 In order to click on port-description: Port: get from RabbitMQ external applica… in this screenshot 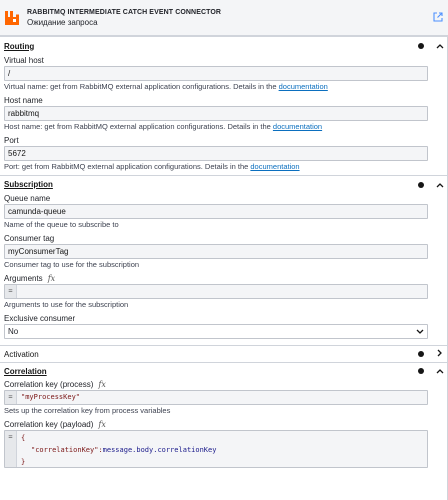, I will do `click(216, 166)`.